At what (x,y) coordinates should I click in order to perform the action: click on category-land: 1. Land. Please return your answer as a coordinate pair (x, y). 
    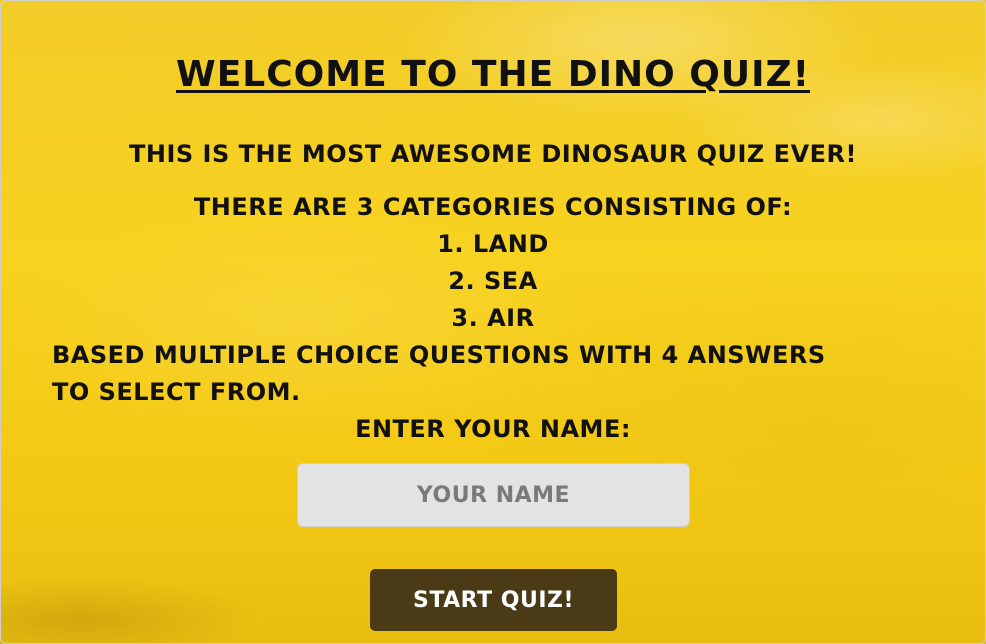
    Looking at the image, I should click on (493, 244).